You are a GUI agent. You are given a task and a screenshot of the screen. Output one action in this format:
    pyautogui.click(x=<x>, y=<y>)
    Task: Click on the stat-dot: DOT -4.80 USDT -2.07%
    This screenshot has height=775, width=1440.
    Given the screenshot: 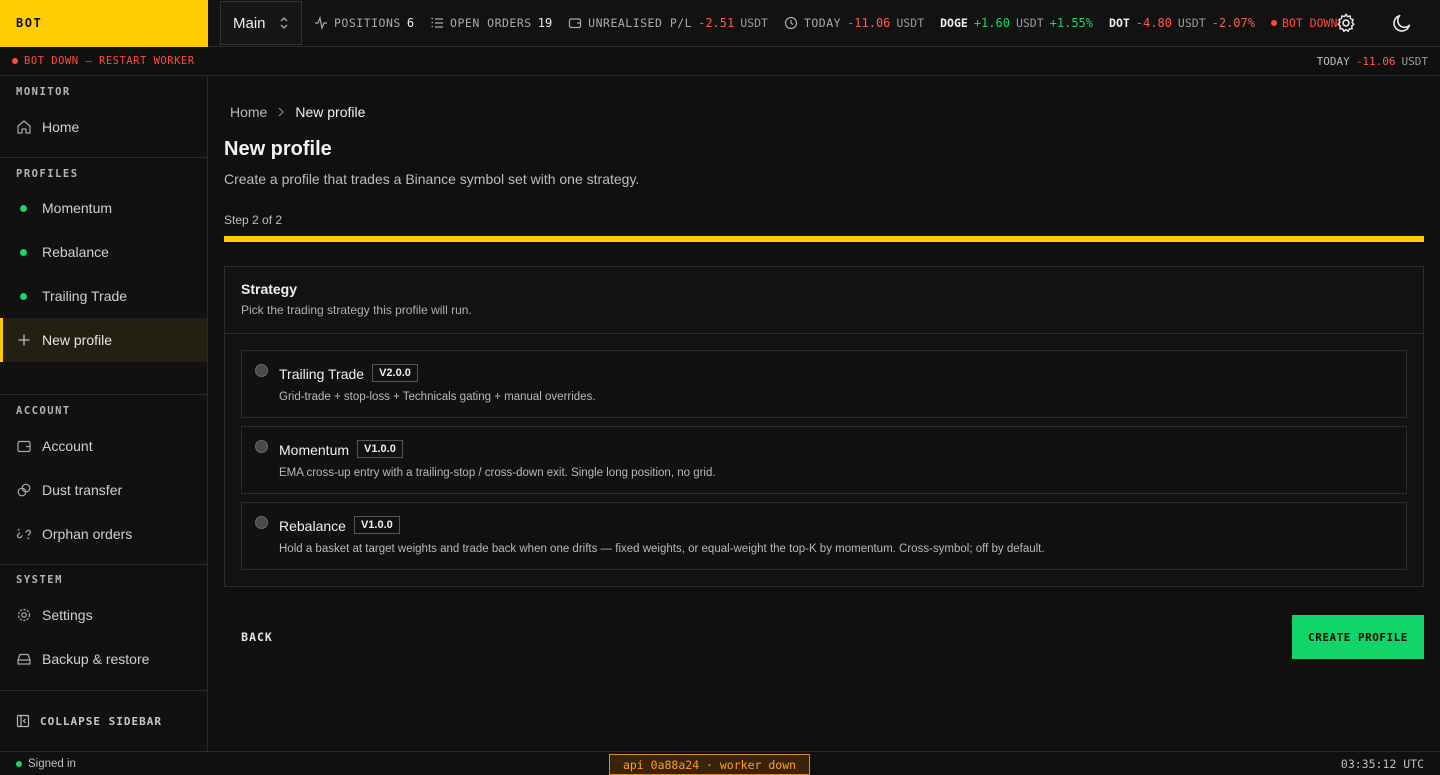 What is the action you would take?
    pyautogui.click(x=1182, y=23)
    